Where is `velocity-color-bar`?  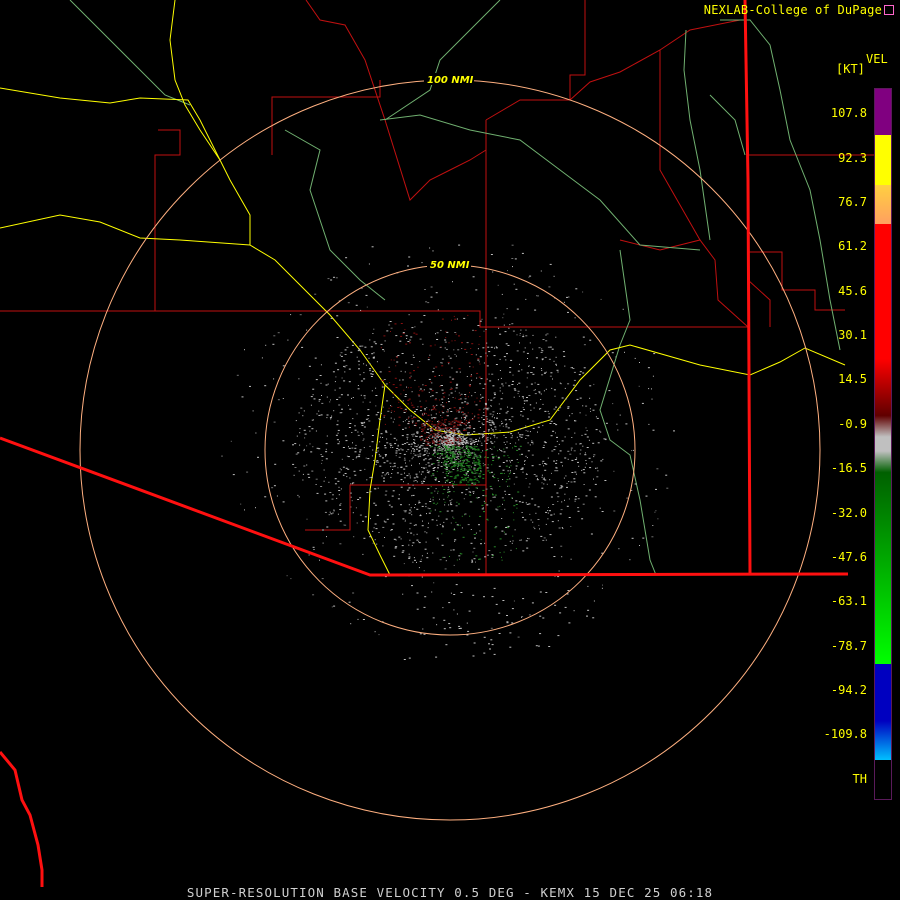
velocity-color-bar is located at coordinates (883, 444).